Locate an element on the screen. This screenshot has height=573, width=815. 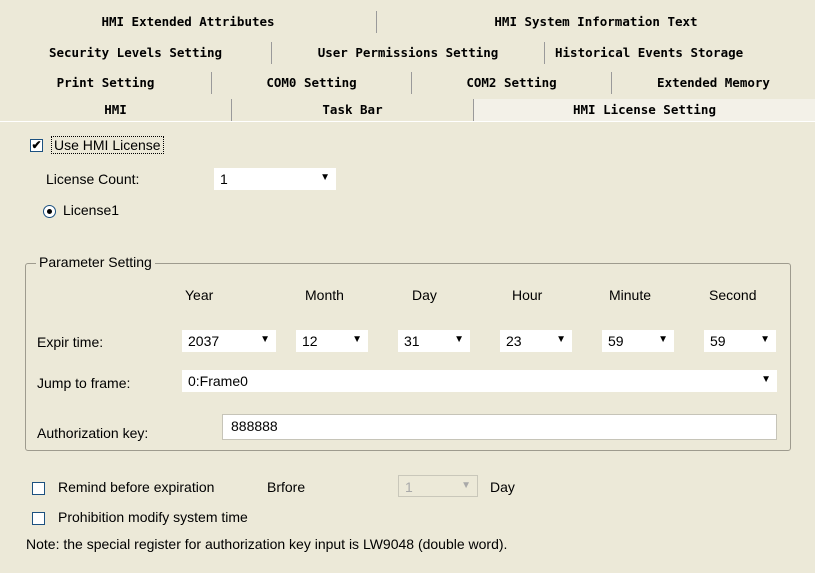
day-select: 31 ▼ is located at coordinates (434, 341).